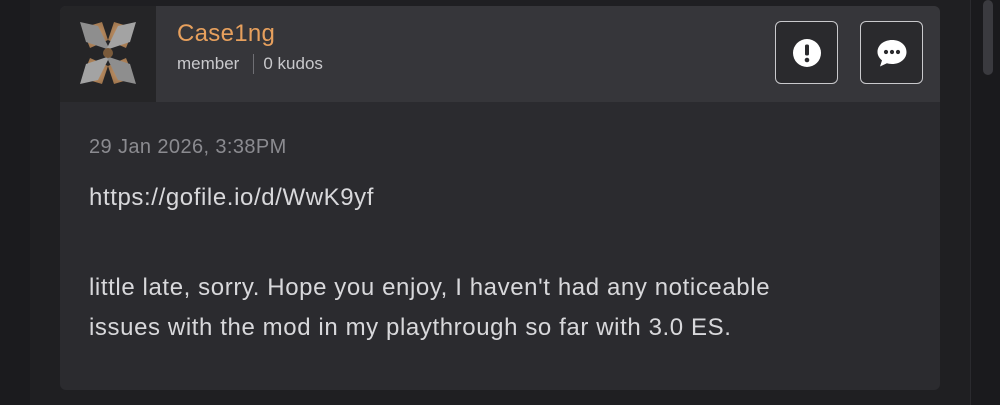  Describe the element at coordinates (293, 63) in the screenshot. I see `author-kudos: 0 kudos` at that location.